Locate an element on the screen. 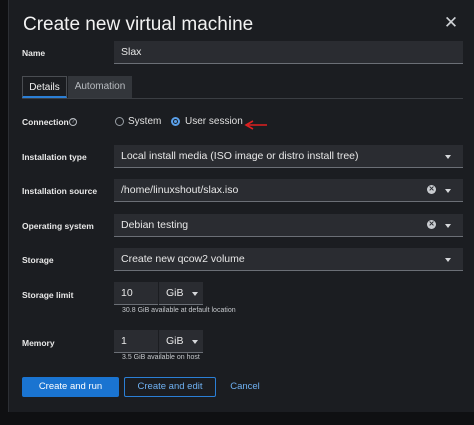 This screenshot has height=425, width=474. memory-label: Memory is located at coordinates (38, 343).